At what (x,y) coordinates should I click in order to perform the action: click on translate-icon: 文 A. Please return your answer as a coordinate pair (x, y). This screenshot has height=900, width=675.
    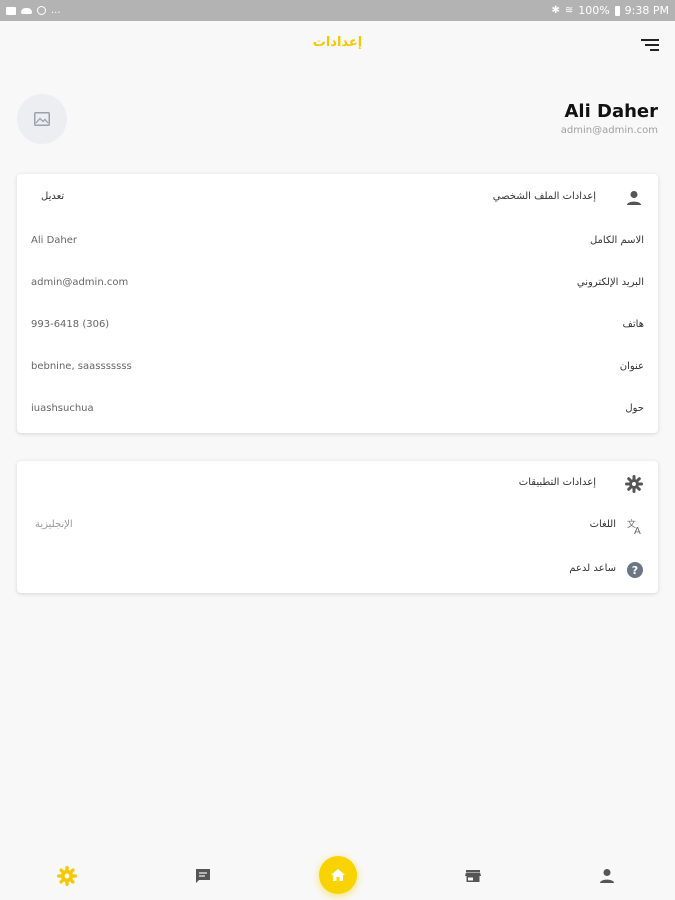
    Looking at the image, I should click on (634, 526).